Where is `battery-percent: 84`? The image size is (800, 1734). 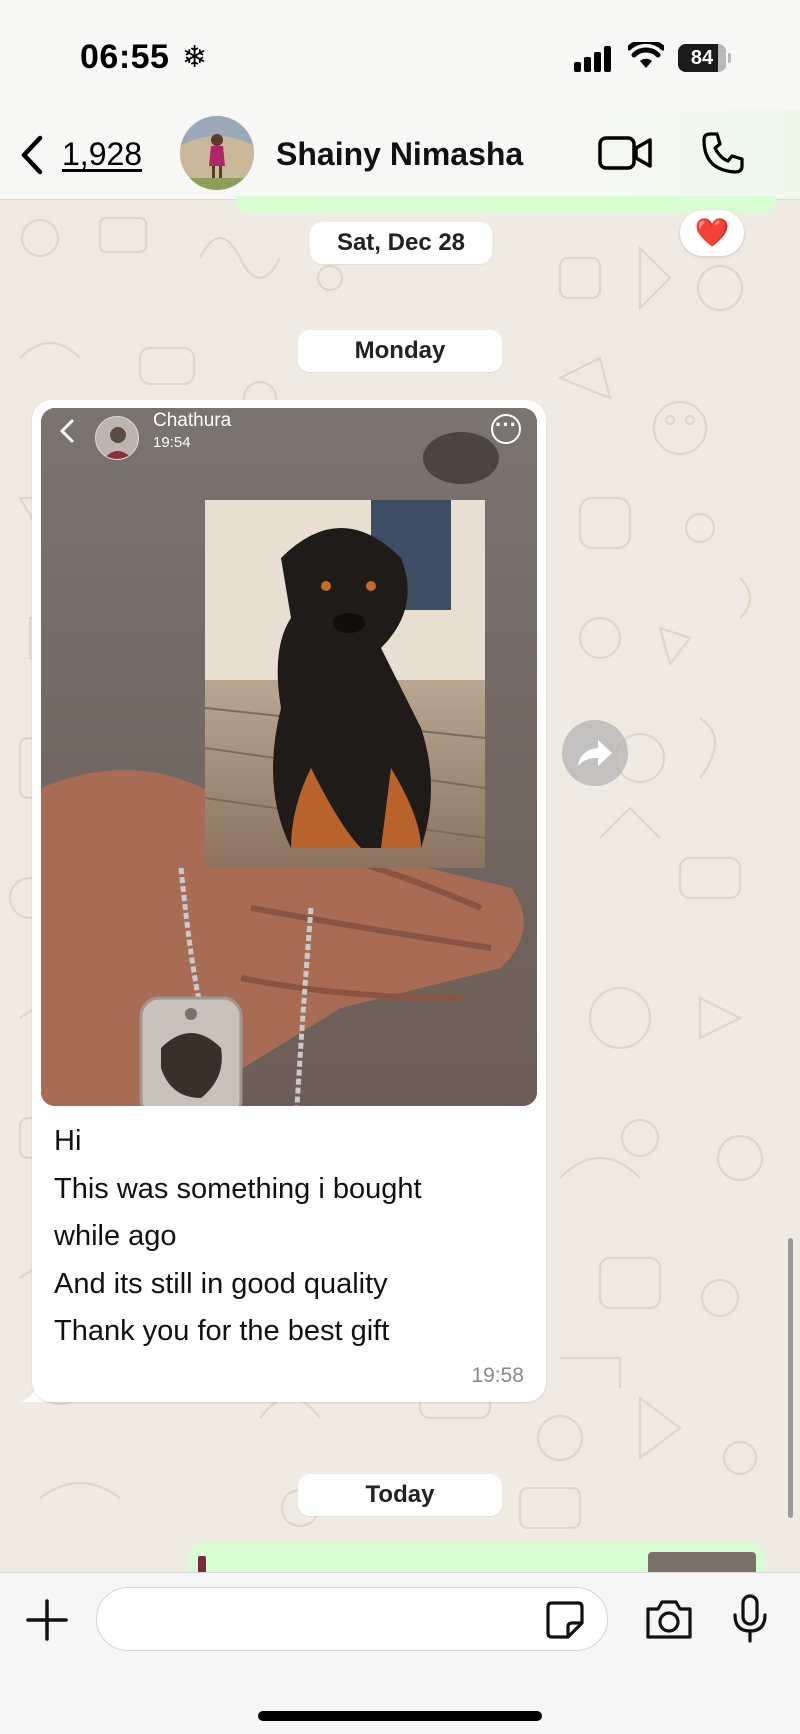 battery-percent: 84 is located at coordinates (702, 58).